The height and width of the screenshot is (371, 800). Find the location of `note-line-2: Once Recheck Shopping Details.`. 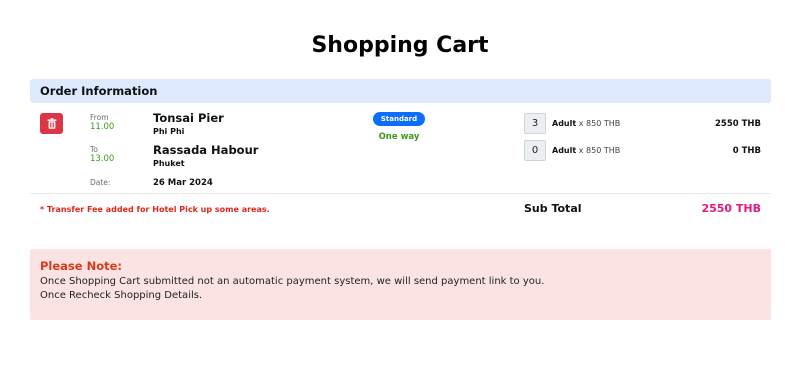

note-line-2: Once Recheck Shopping Details. is located at coordinates (121, 295).